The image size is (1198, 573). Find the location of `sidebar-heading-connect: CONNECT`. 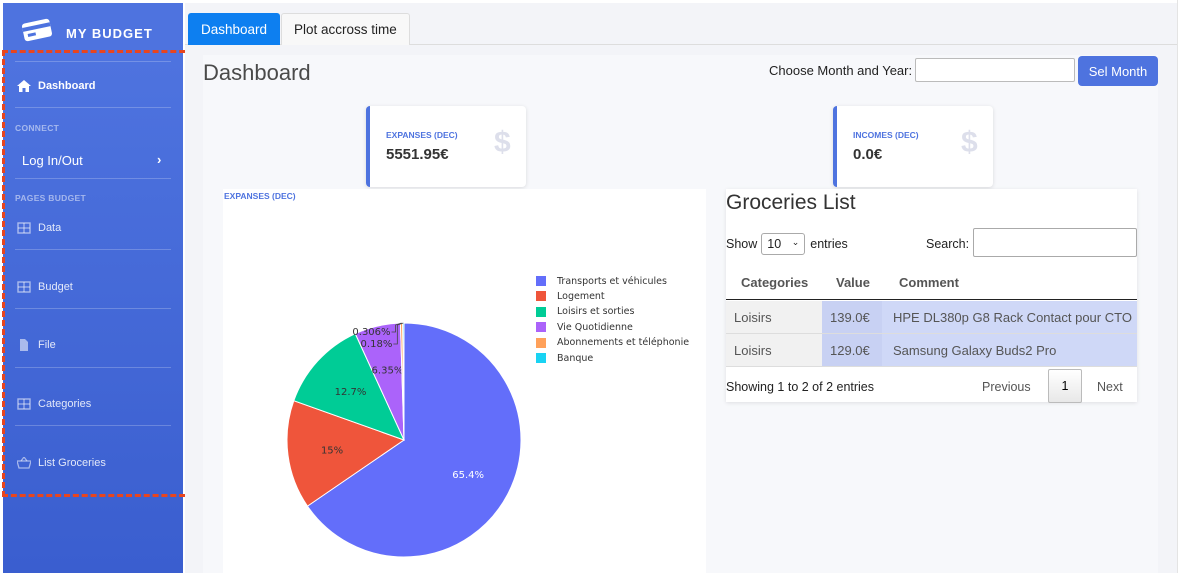

sidebar-heading-connect: CONNECT is located at coordinates (37, 128).